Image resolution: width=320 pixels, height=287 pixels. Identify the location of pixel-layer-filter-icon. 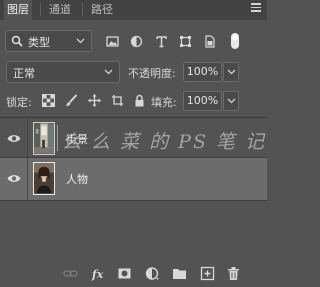
(112, 41).